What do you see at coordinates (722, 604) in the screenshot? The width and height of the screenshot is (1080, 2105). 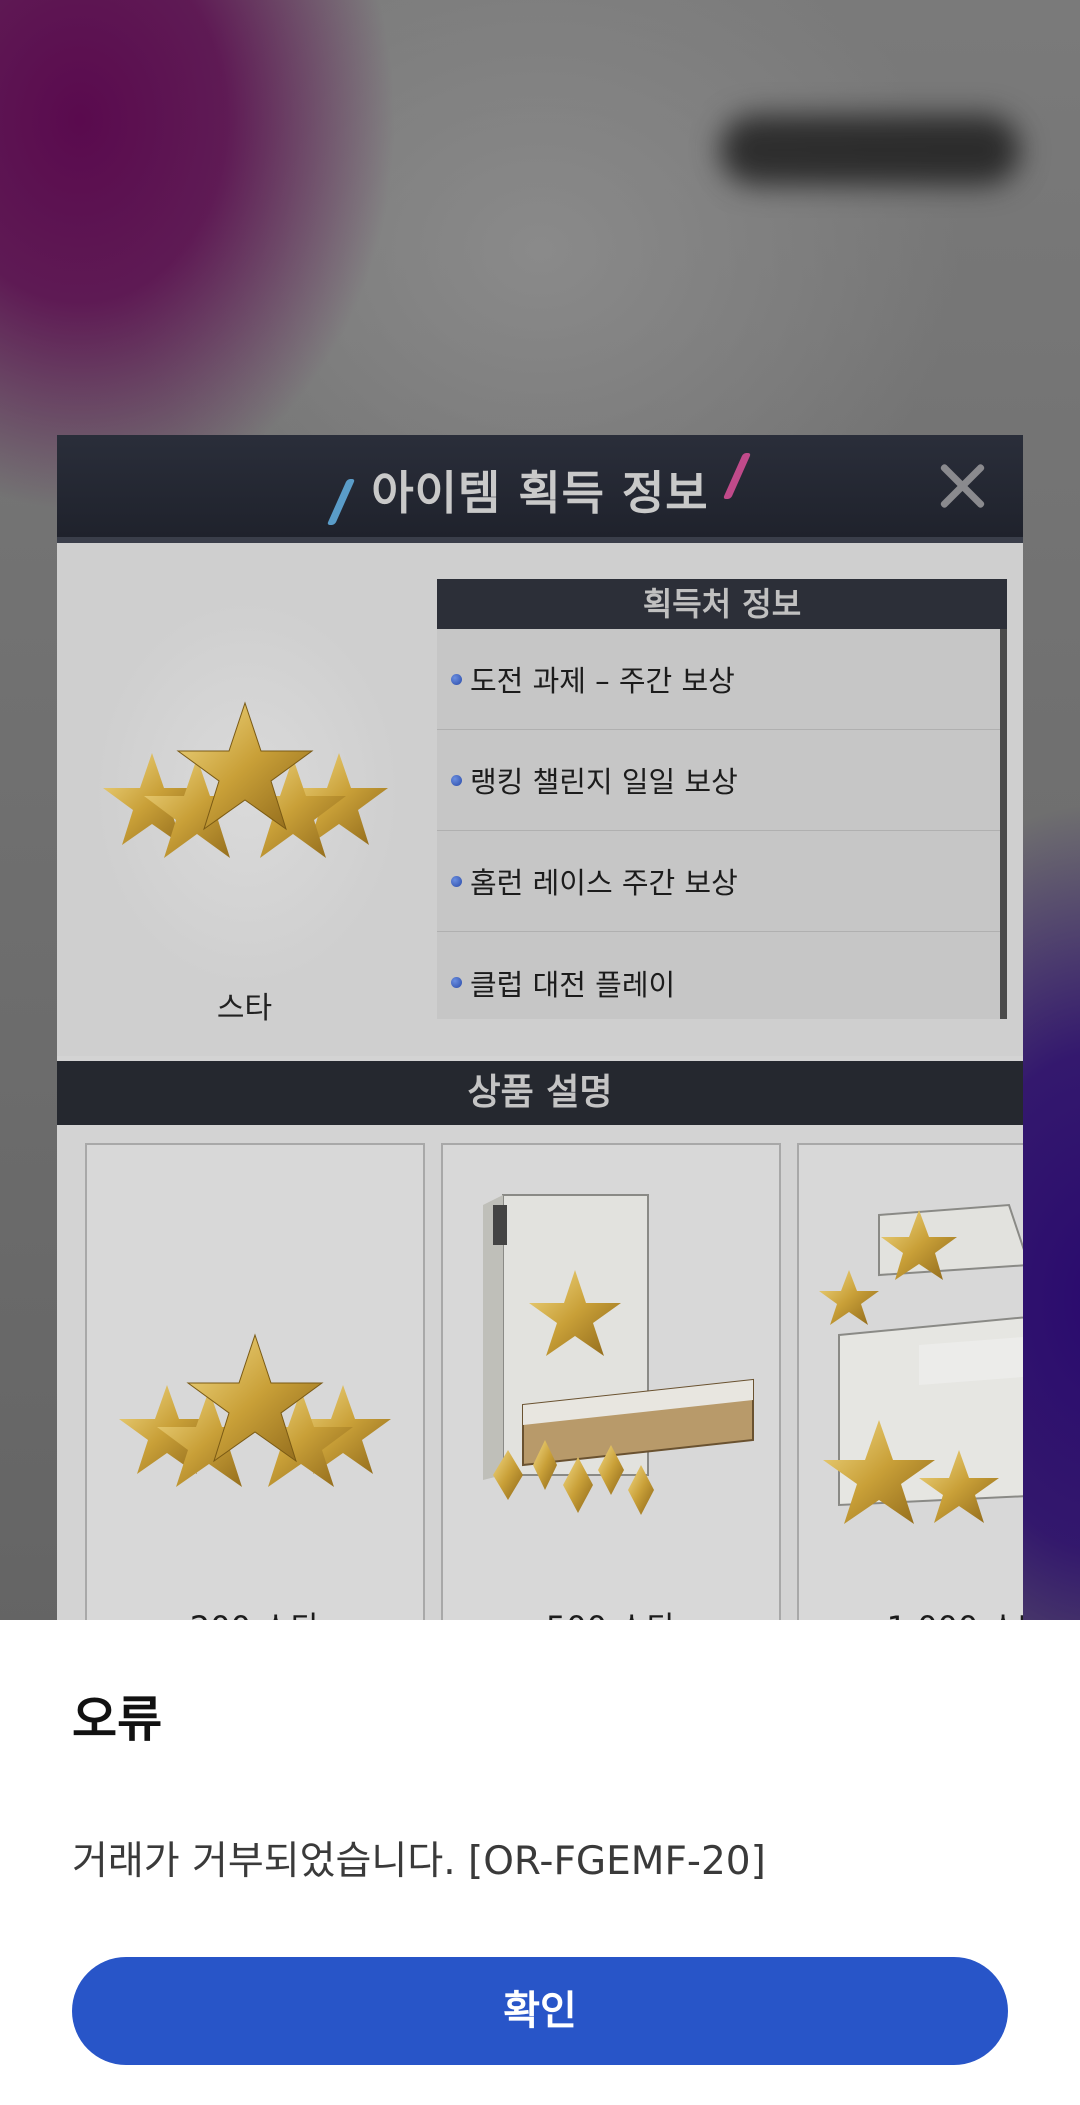 I see `source-info-header: 획득처 정보` at bounding box center [722, 604].